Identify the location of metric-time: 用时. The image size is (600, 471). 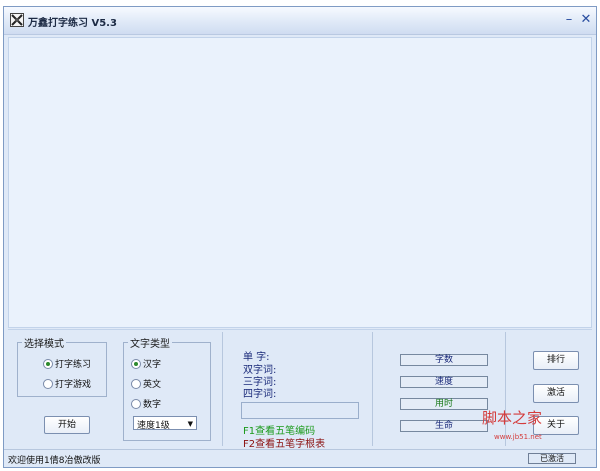
(444, 404).